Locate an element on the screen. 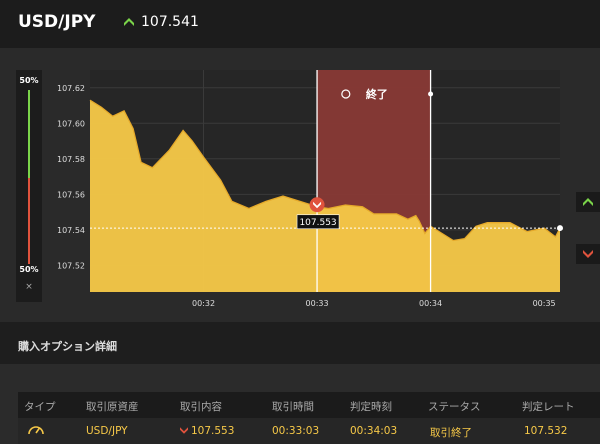 This screenshot has width=600, height=444. x-tick-label: 00:34 is located at coordinates (430, 303).